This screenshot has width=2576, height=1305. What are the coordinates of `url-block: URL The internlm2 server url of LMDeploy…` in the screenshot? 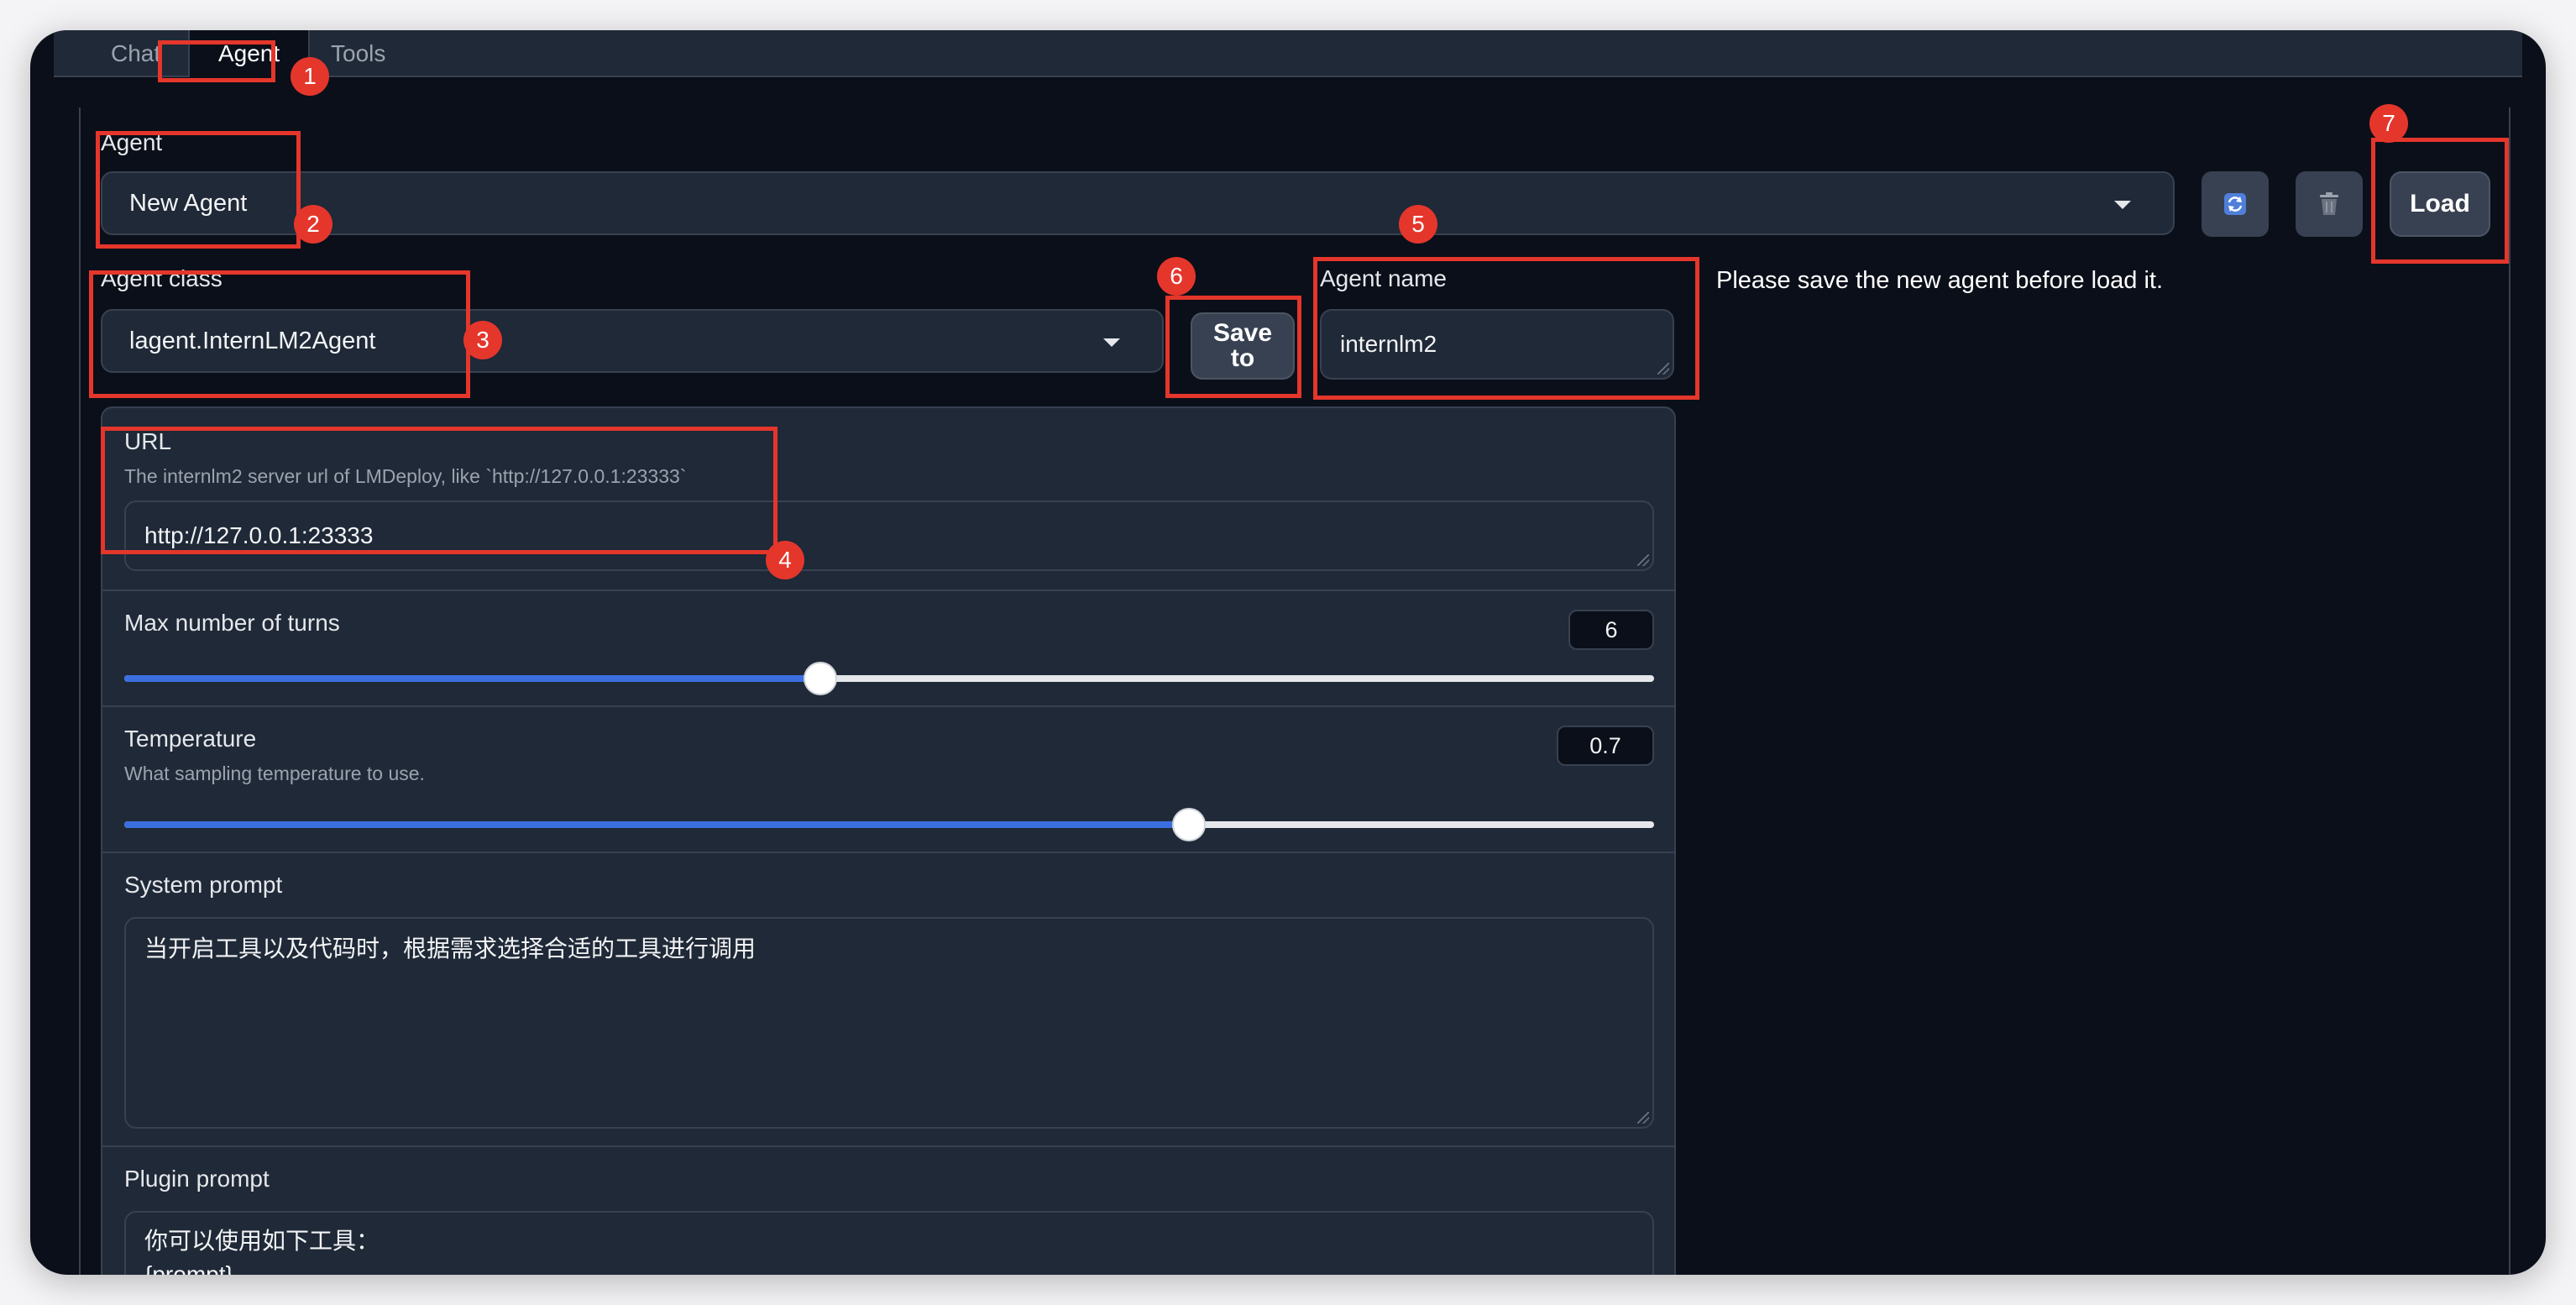 It's located at (889, 498).